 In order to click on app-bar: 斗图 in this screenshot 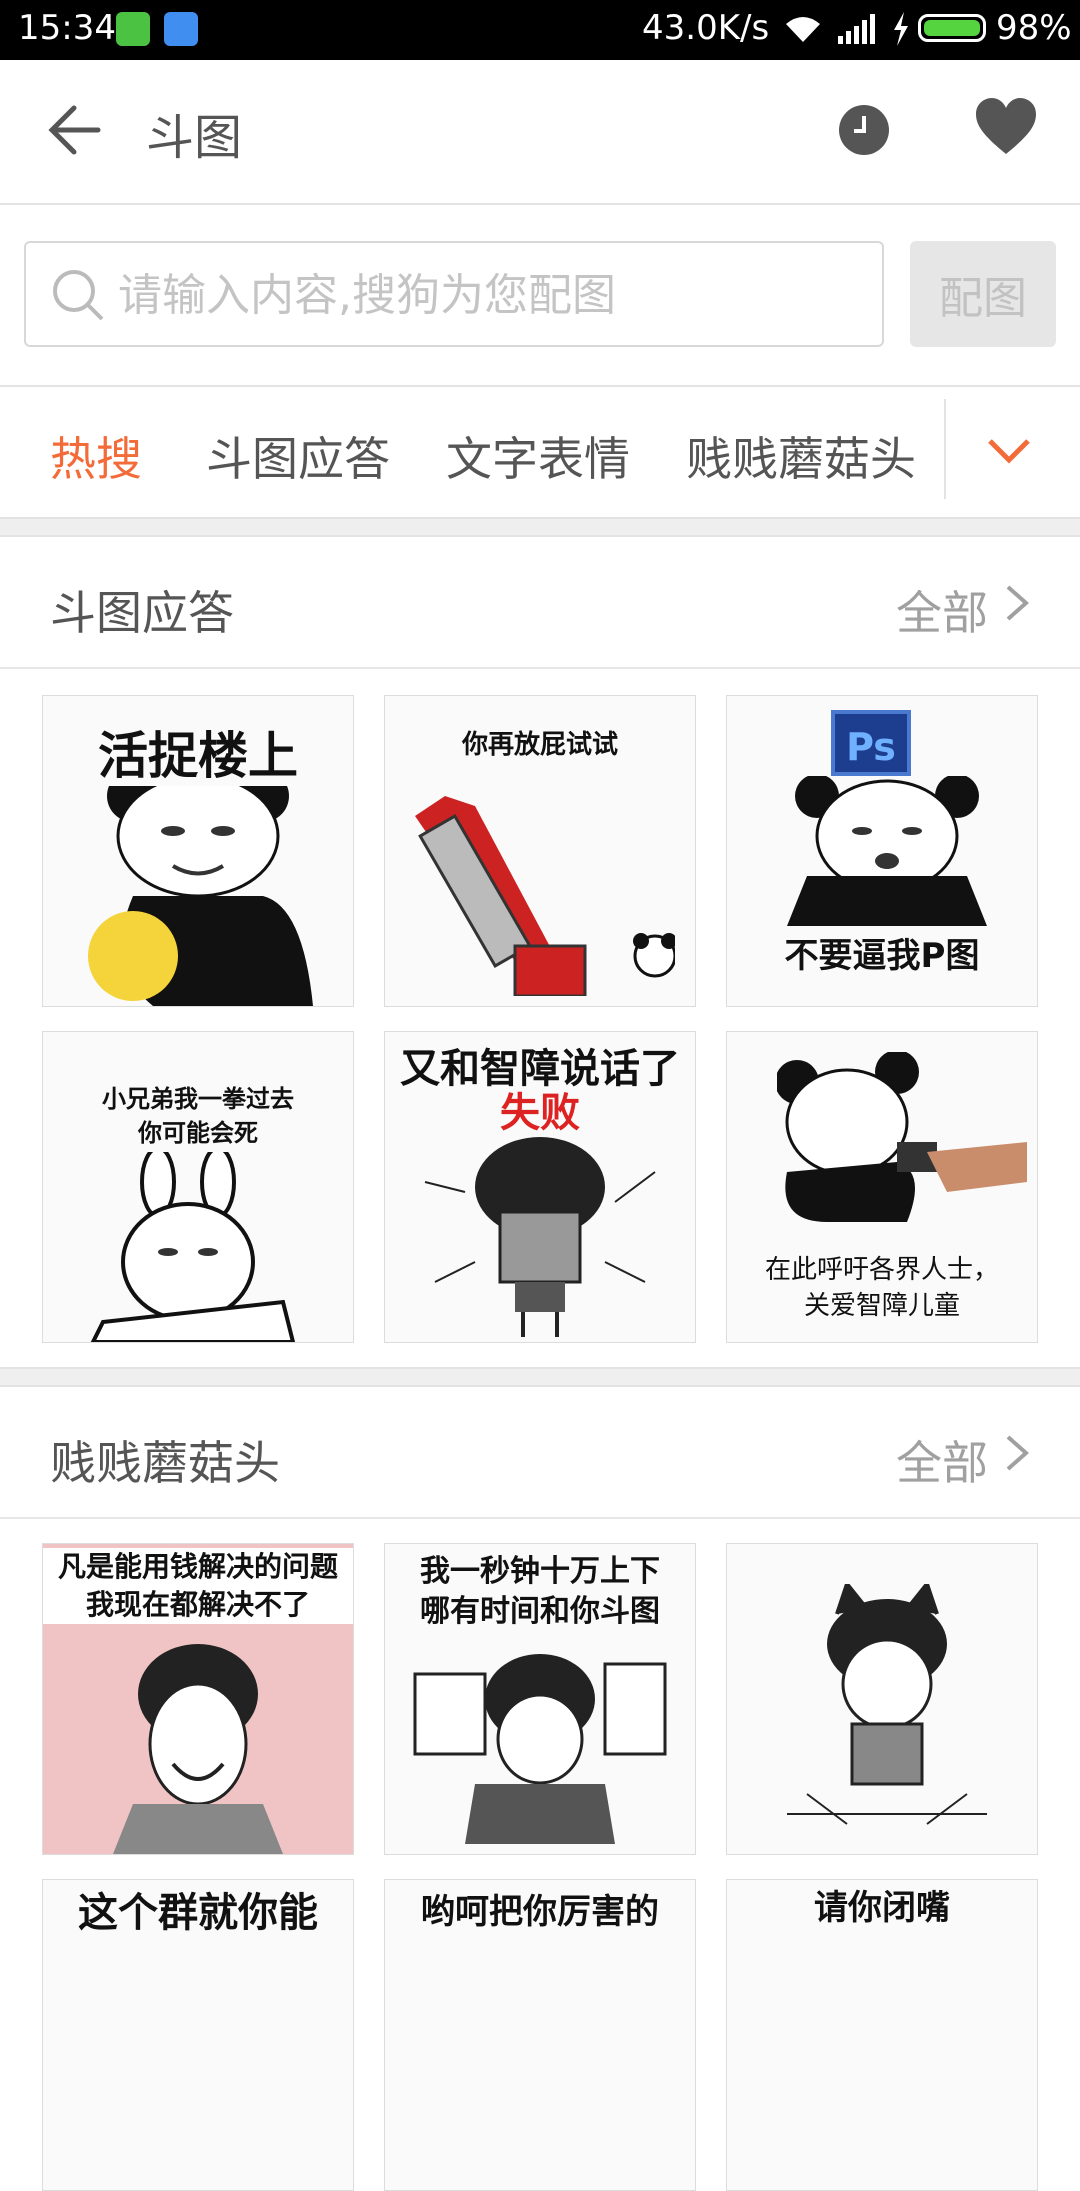, I will do `click(540, 132)`.